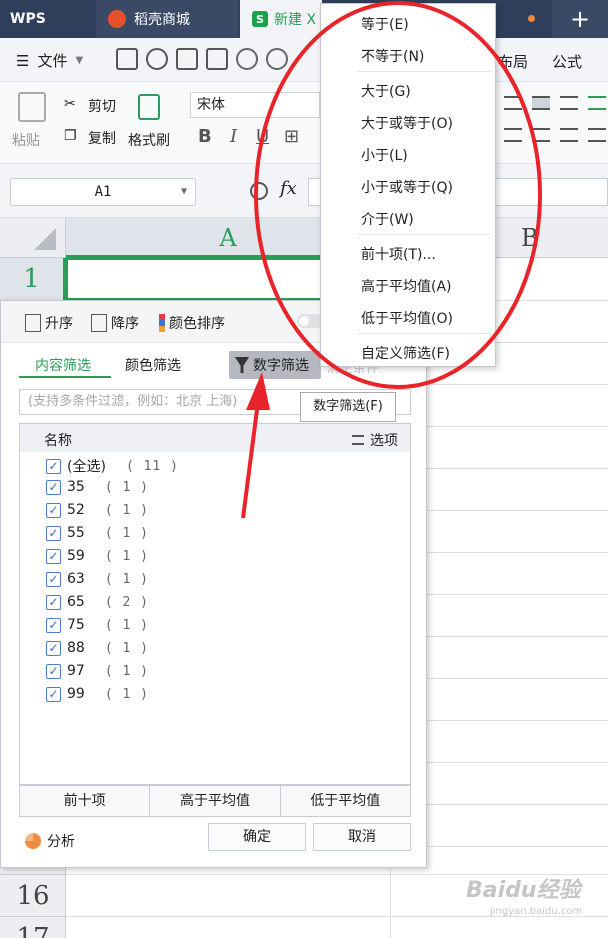 The width and height of the screenshot is (608, 938). I want to click on top-ten-button: 前十项, so click(85, 801).